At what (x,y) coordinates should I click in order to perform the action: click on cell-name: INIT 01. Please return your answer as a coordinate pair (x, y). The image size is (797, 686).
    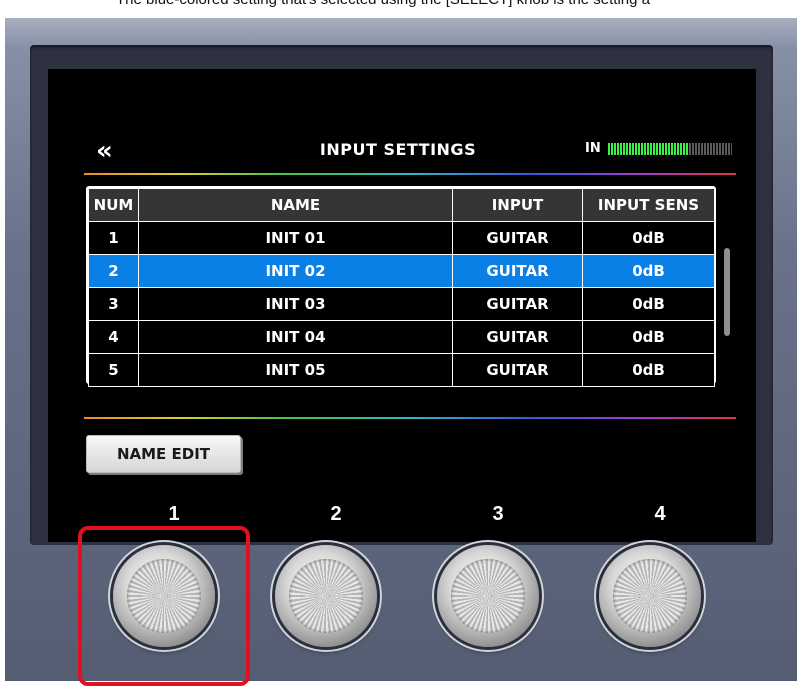
    Looking at the image, I should click on (295, 238).